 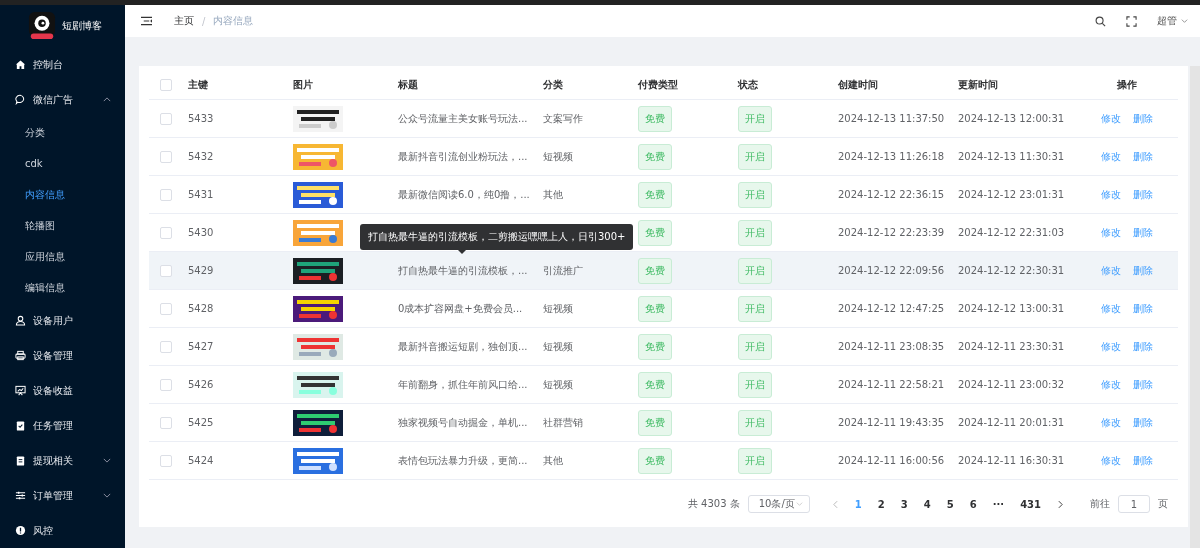 What do you see at coordinates (62, 163) in the screenshot?
I see `submenu-item: cdk` at bounding box center [62, 163].